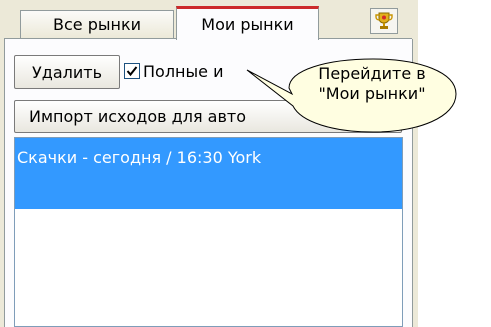 The width and height of the screenshot is (491, 327). I want to click on trophy-button, so click(384, 21).